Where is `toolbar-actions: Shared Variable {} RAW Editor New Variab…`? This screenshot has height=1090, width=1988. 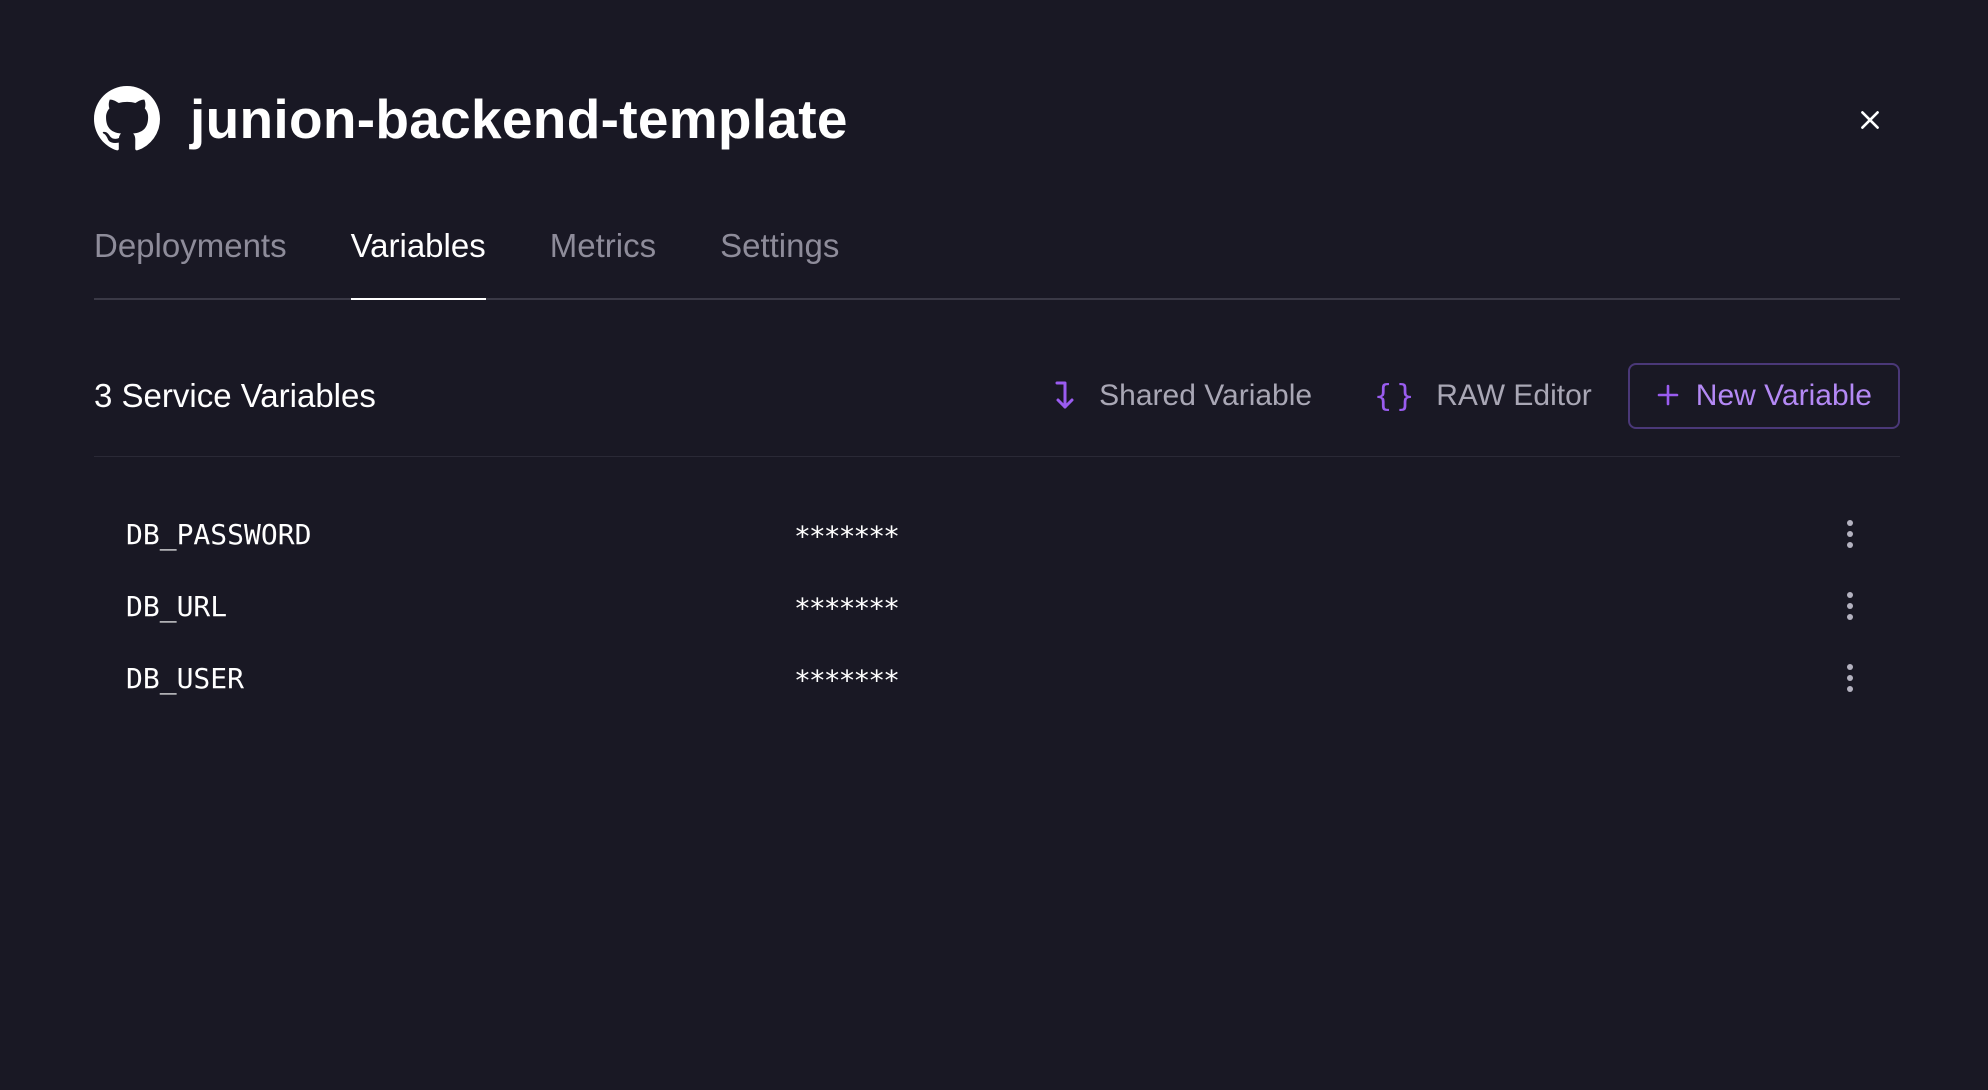 toolbar-actions: Shared Variable {} RAW Editor New Variab… is located at coordinates (1475, 396).